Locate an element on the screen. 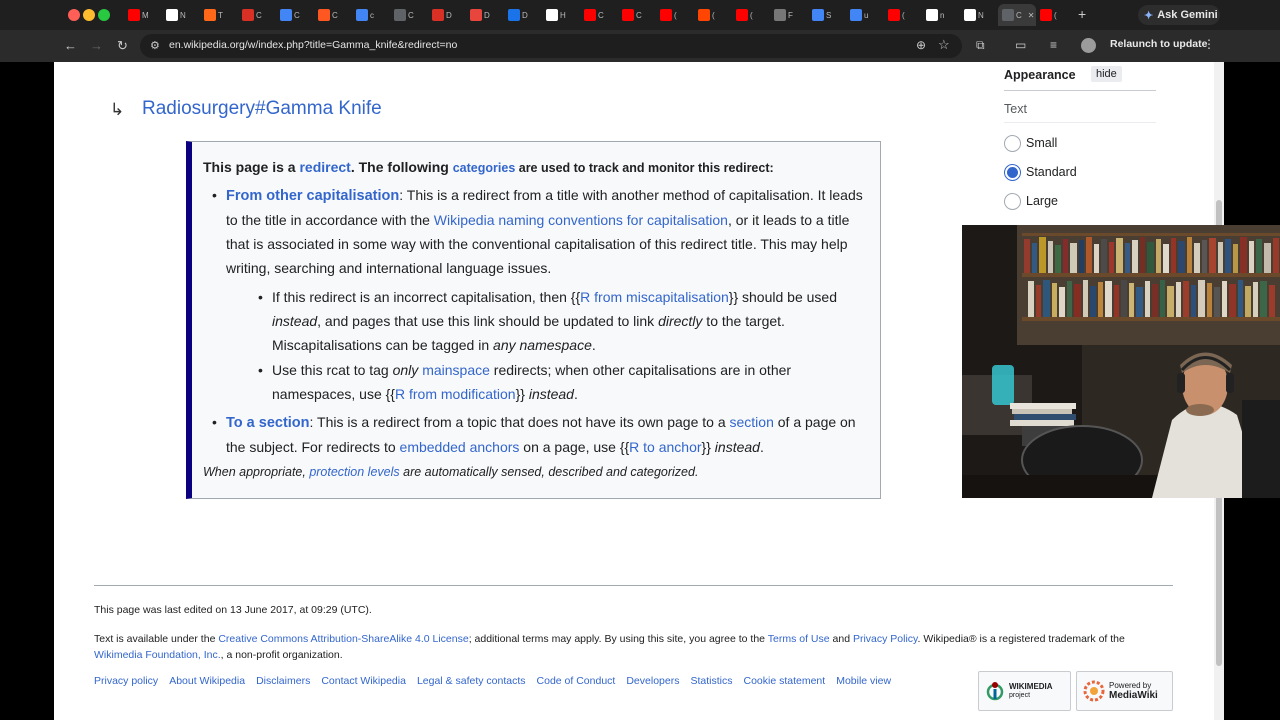 The width and height of the screenshot is (1280, 720). text-size-small-option: Small is located at coordinates (1030, 143).